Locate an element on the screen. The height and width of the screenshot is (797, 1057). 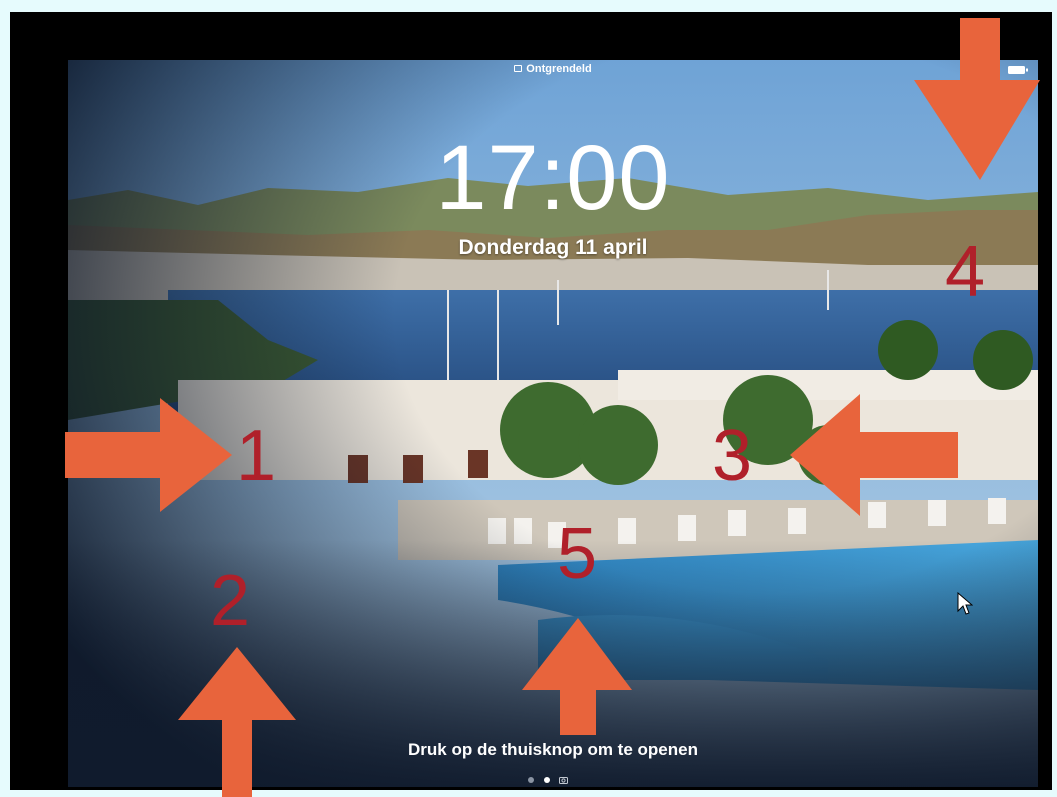
status-icons is located at coordinates (999, 69).